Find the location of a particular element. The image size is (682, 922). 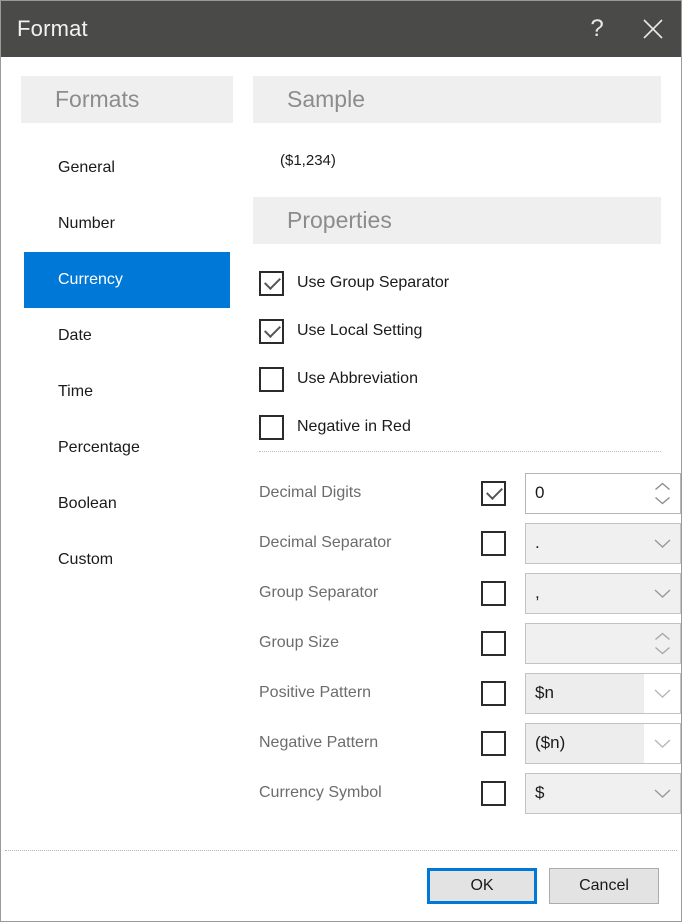

formats-header: Formats is located at coordinates (127, 99).